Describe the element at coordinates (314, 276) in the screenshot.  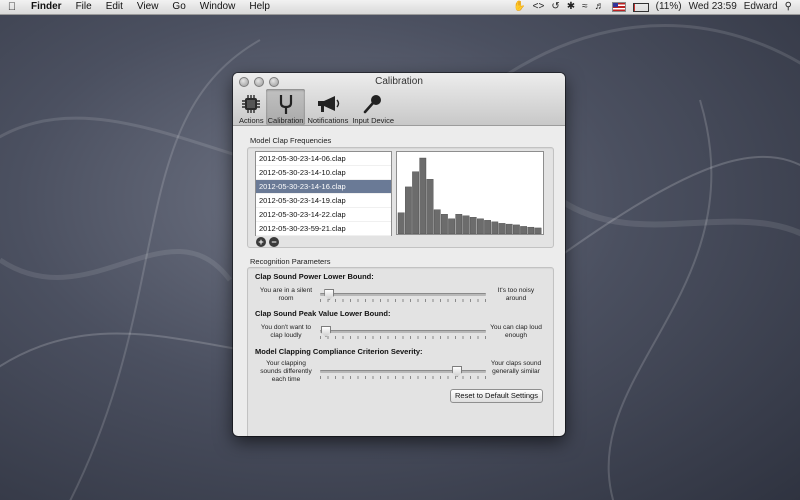
I see `param-power-title: Clap Sound Power Lower Bound:` at that location.